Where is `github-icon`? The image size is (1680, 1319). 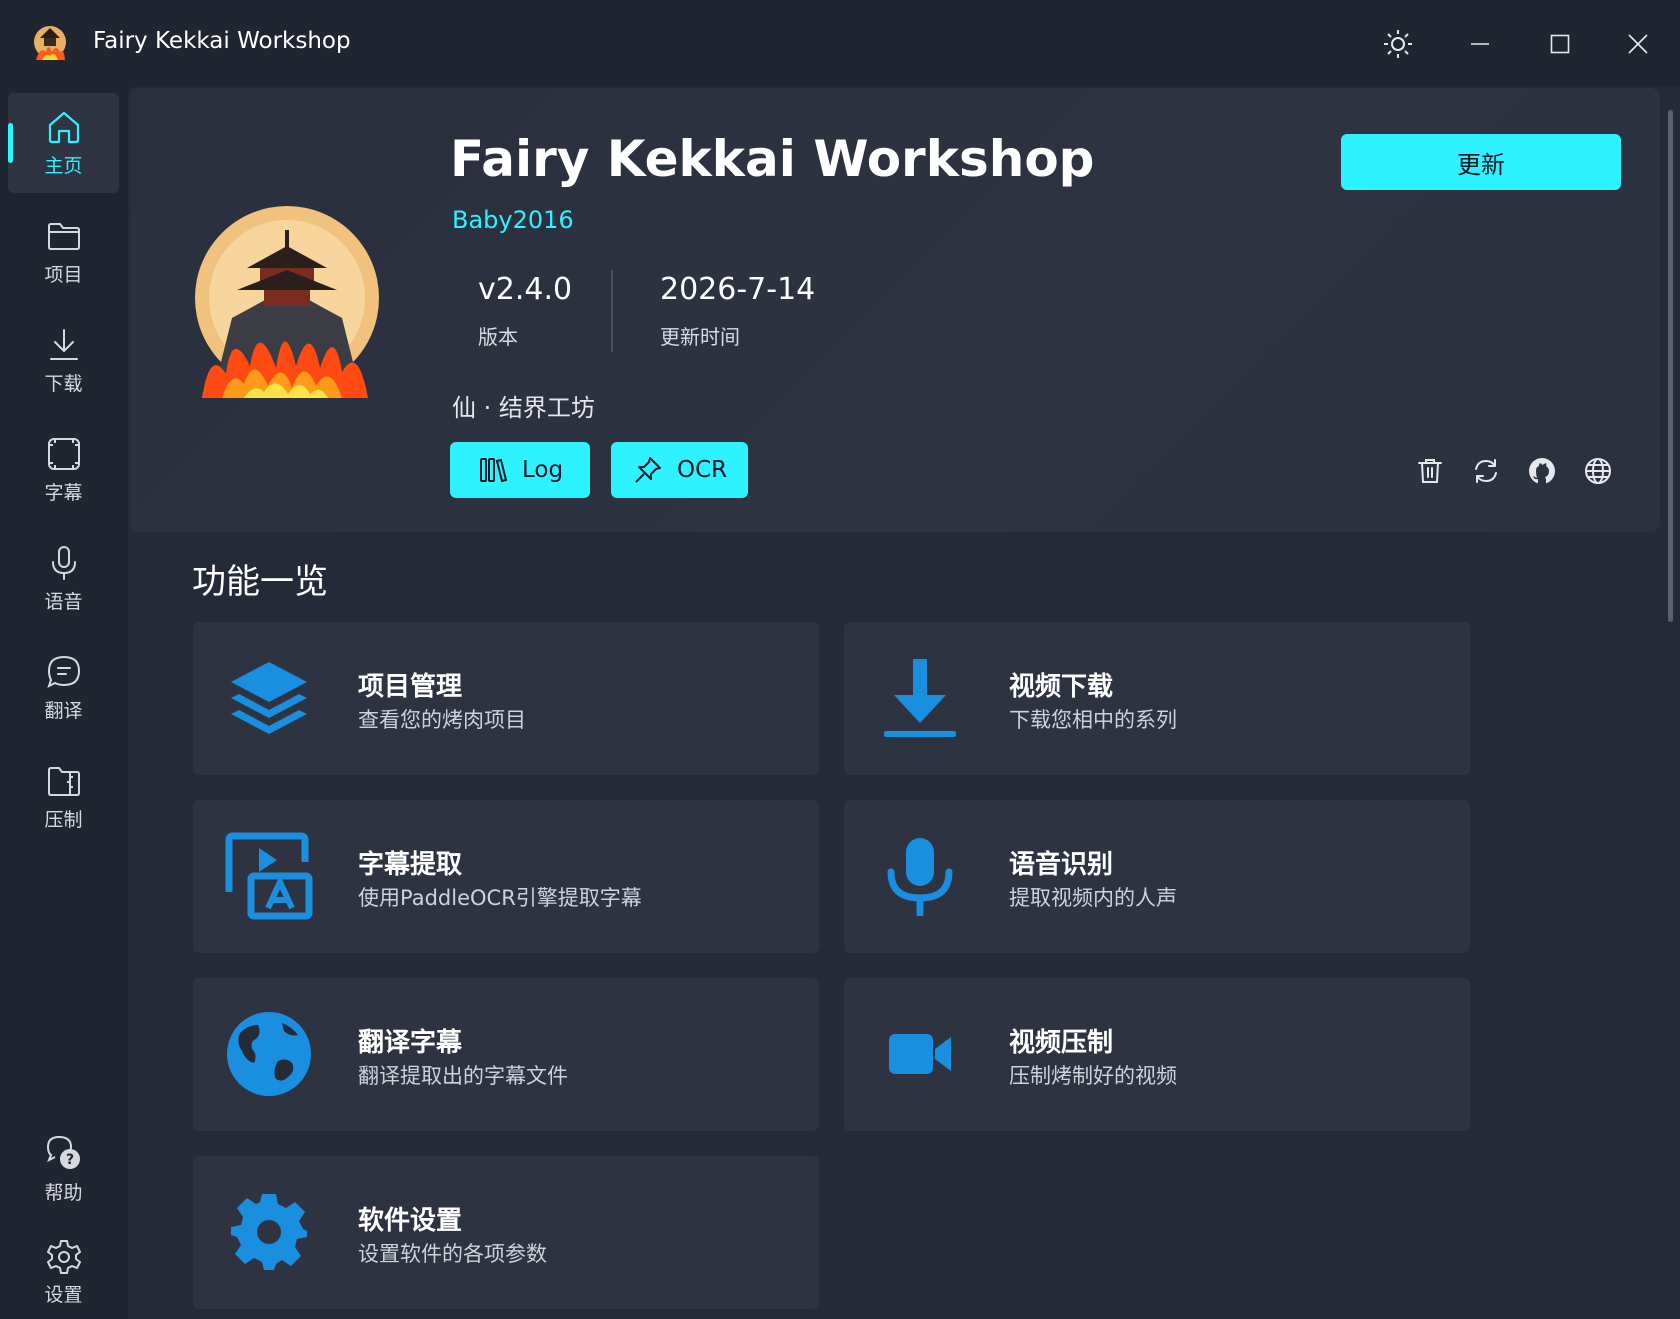 github-icon is located at coordinates (1542, 471).